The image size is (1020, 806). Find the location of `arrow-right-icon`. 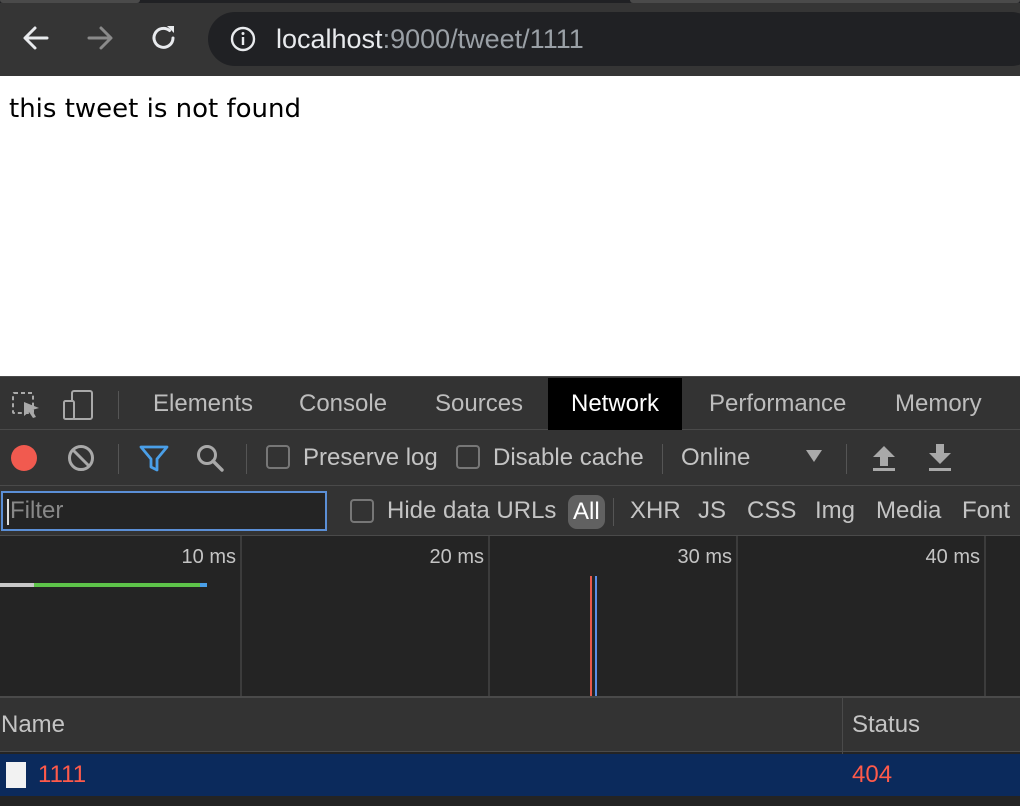

arrow-right-icon is located at coordinates (100, 38).